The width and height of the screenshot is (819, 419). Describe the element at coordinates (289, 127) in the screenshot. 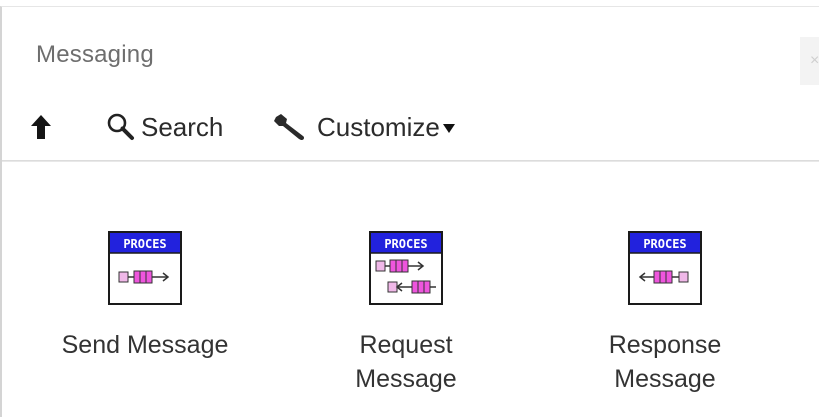

I see `wrench-icon` at that location.